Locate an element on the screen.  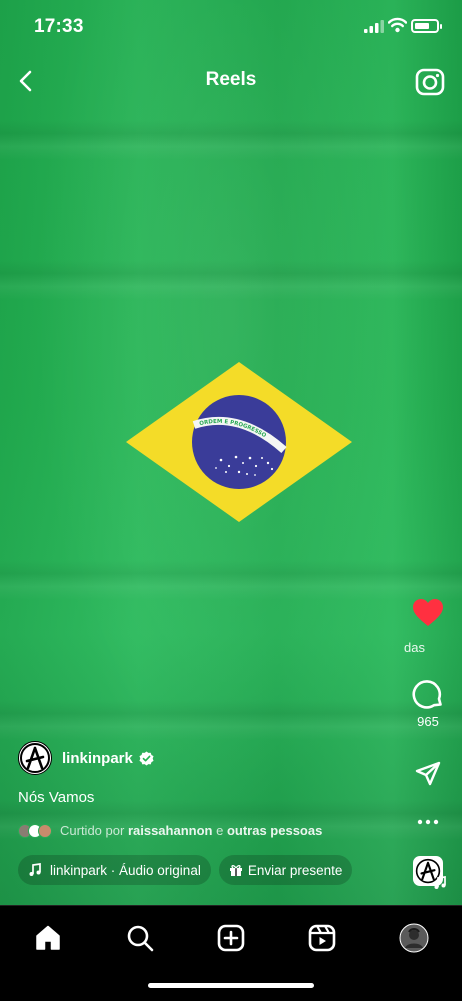
liked-others: outras pessoas is located at coordinates (274, 830).